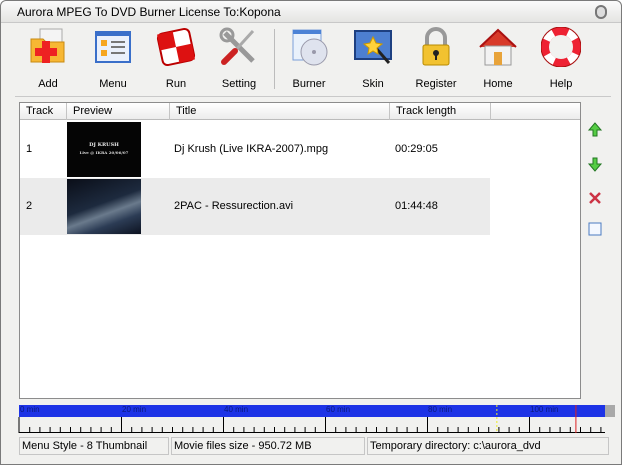  What do you see at coordinates (498, 84) in the screenshot?
I see `home-label: Home` at bounding box center [498, 84].